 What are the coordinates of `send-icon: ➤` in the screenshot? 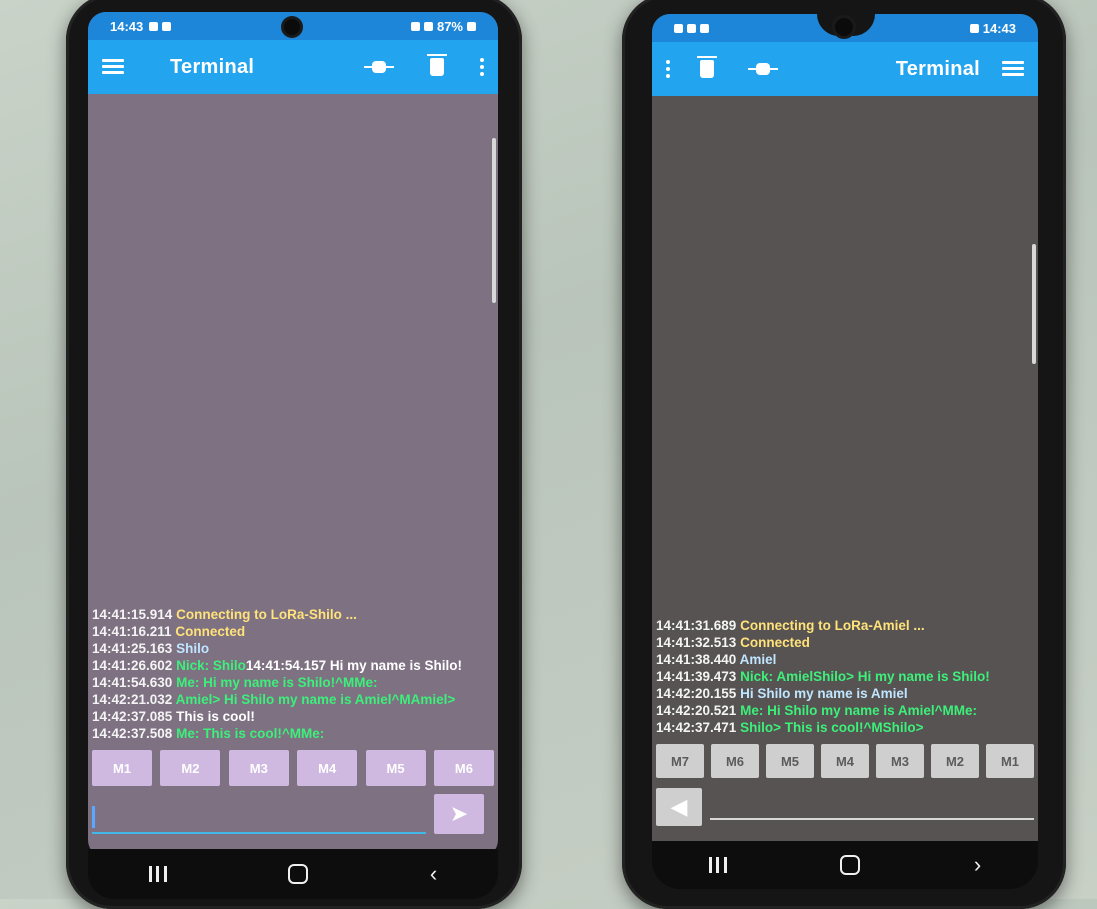 It's located at (459, 814).